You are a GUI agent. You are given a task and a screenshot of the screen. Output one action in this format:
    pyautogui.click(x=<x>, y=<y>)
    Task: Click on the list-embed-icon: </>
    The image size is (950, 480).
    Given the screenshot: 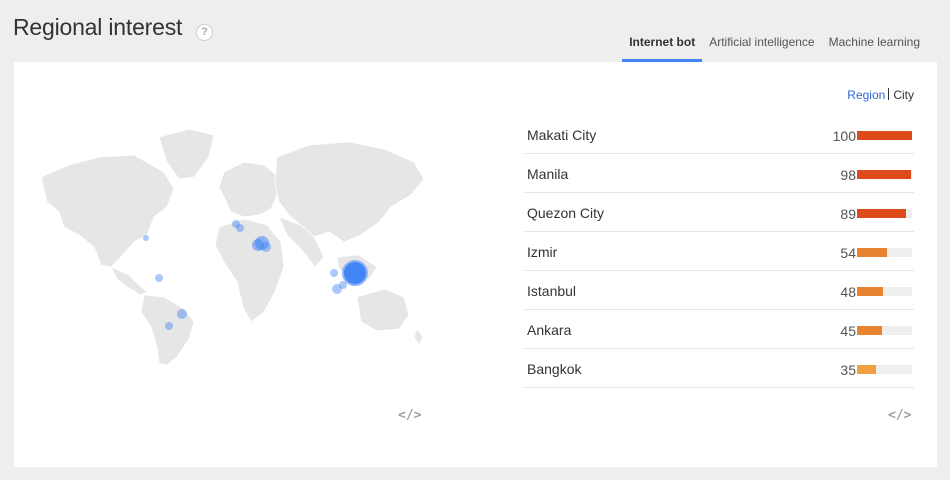 What is the action you would take?
    pyautogui.click(x=899, y=415)
    